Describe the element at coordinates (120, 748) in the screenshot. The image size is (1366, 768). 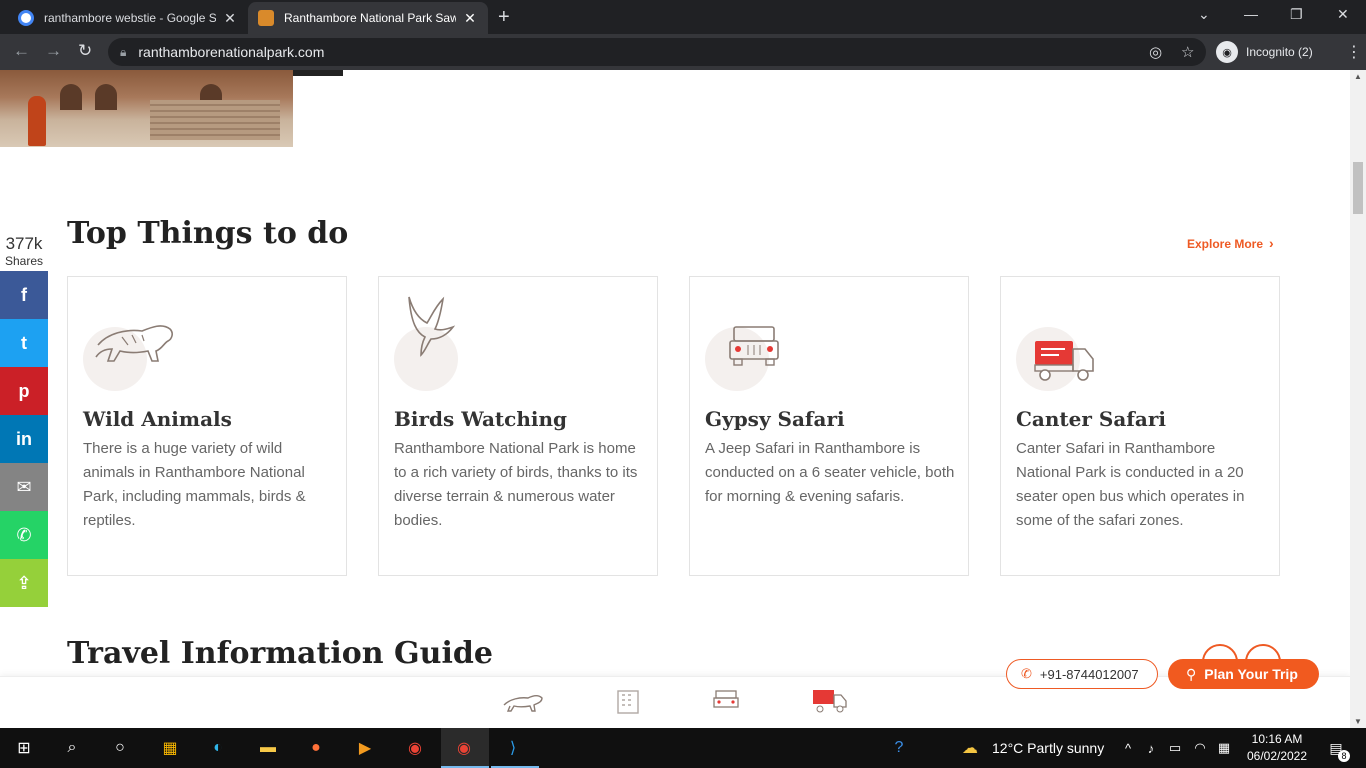
I see `task-view-icon: ○` at that location.